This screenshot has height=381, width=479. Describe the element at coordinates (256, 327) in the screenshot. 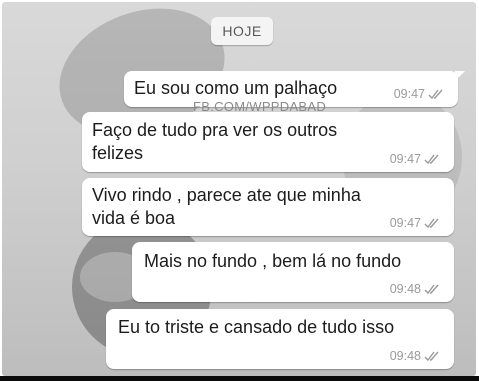

I see `message-text: Eu to triste e cansado de tudo isso` at that location.